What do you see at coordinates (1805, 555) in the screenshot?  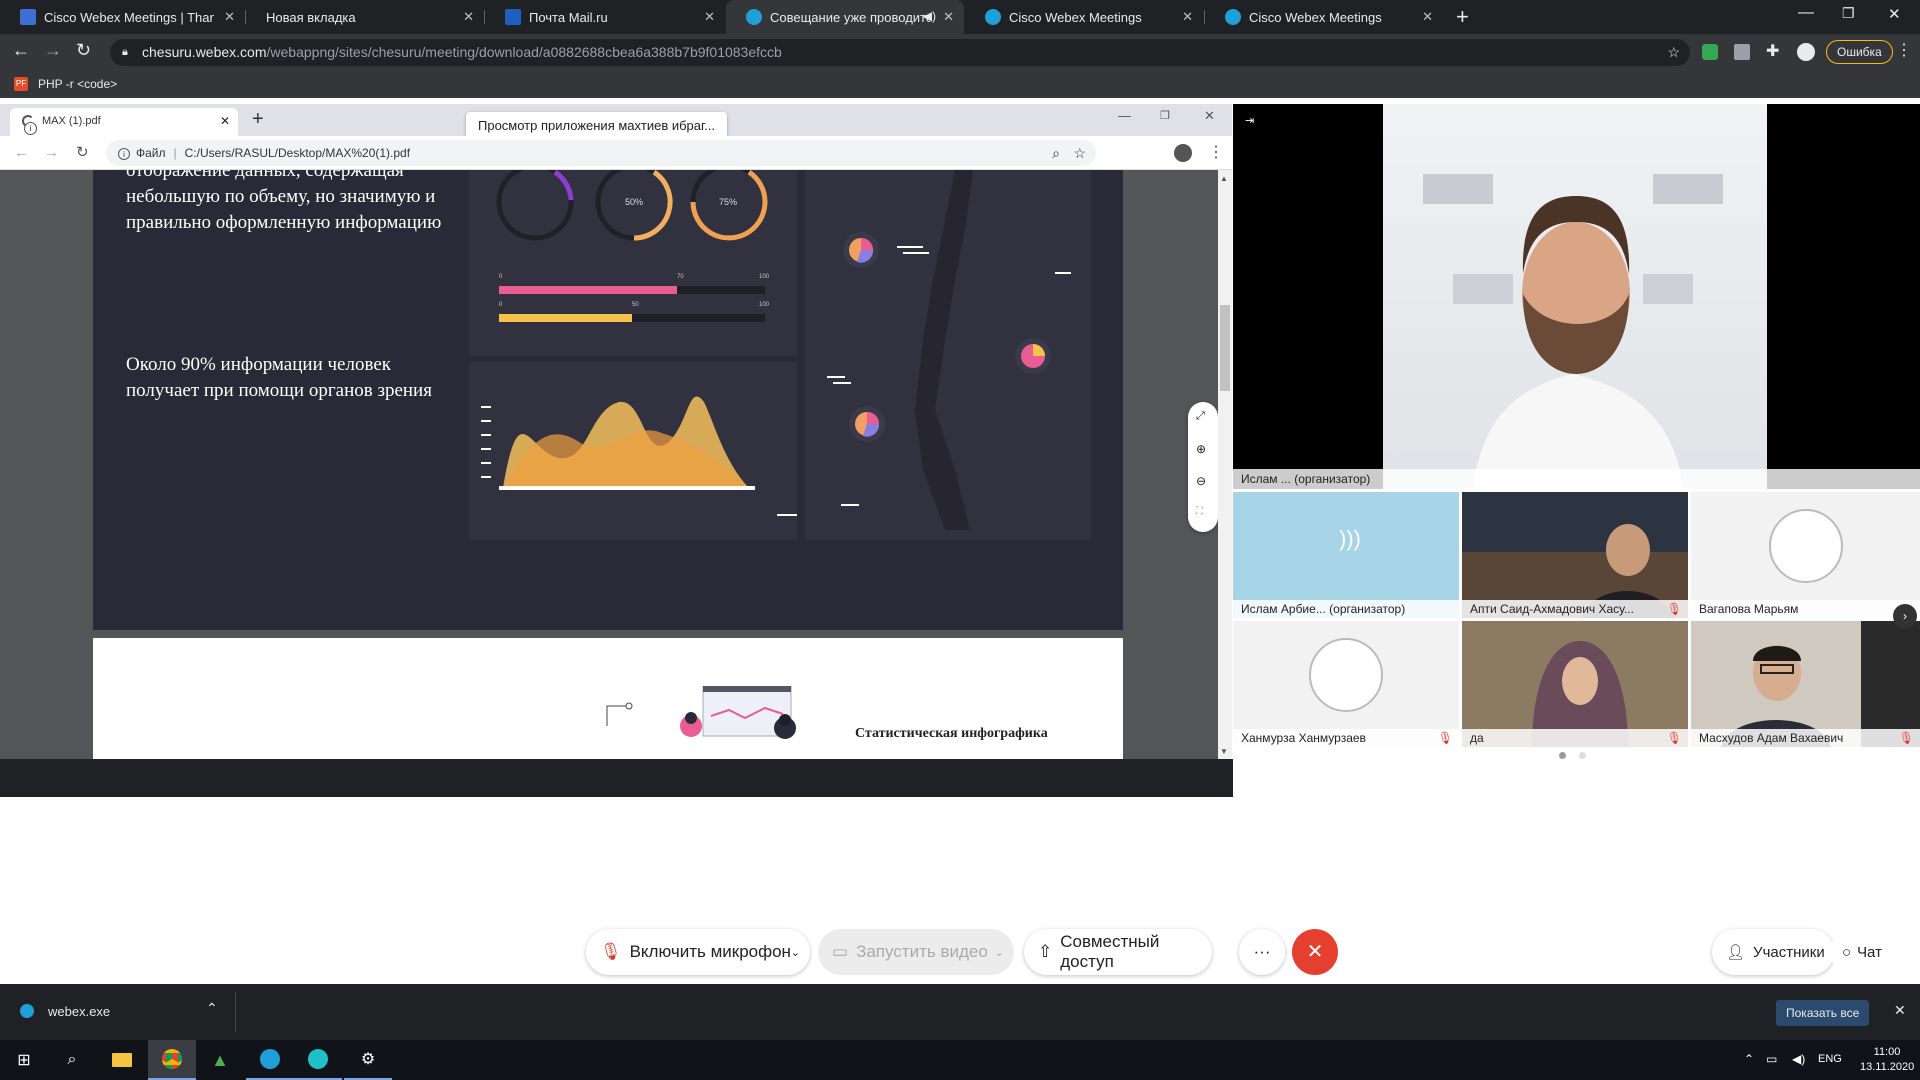 I see `participant-tile: Вагапова Марьям` at bounding box center [1805, 555].